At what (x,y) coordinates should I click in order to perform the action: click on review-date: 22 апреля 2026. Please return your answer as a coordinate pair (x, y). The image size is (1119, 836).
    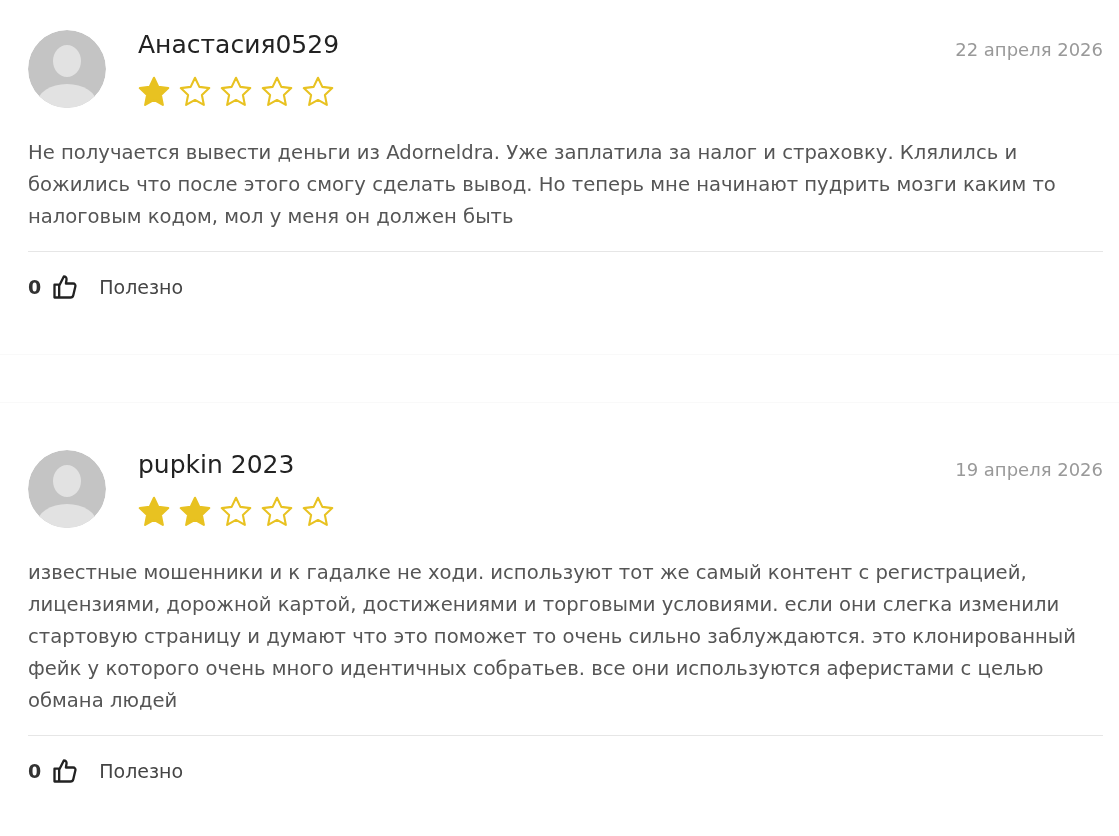
    Looking at the image, I should click on (1029, 50).